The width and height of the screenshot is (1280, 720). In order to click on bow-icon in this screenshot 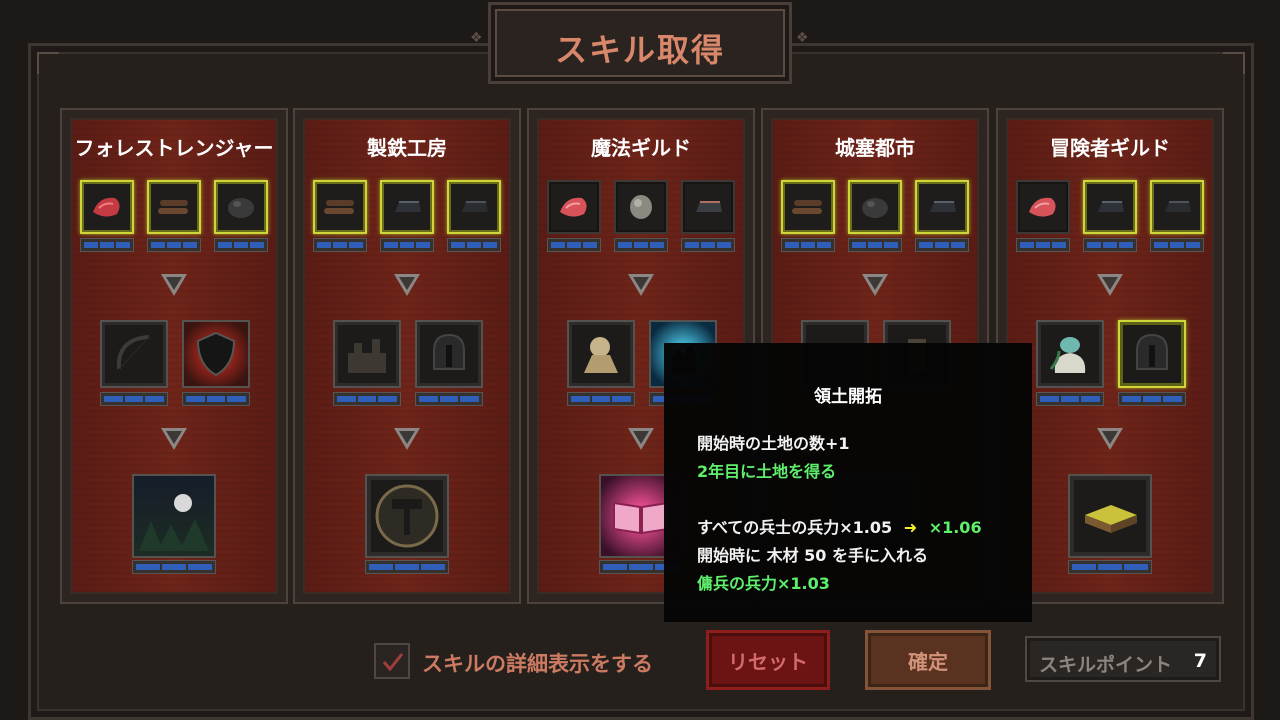, I will do `click(134, 354)`.